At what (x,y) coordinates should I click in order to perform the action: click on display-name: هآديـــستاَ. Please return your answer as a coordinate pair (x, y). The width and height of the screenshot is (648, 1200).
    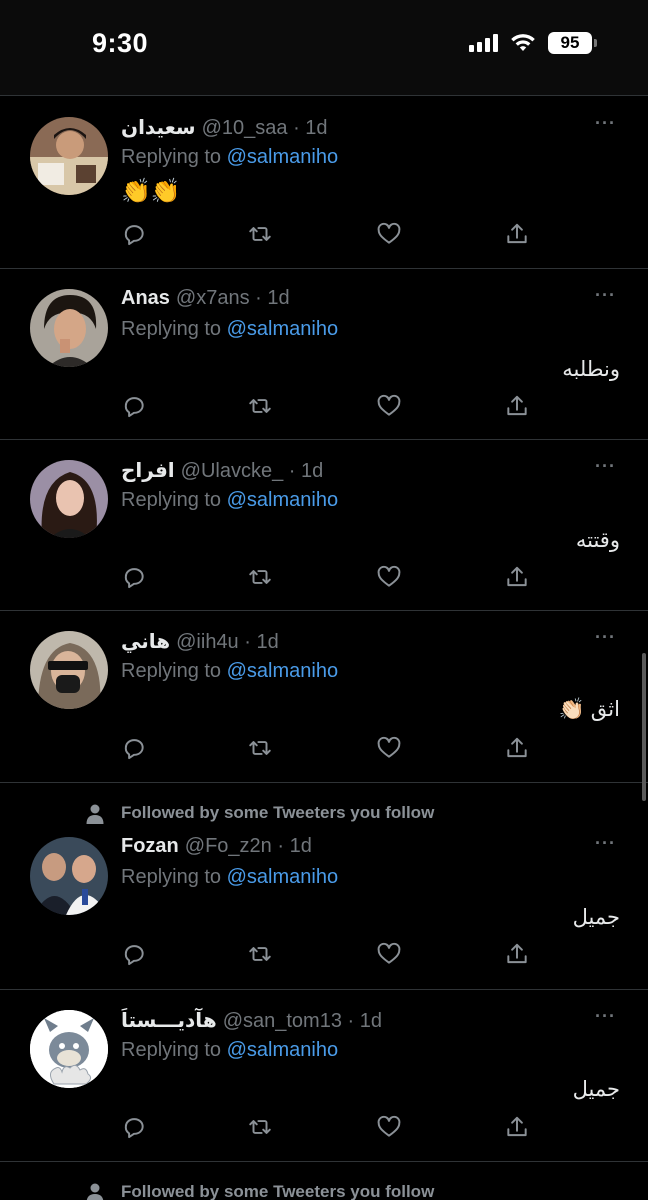
    Looking at the image, I should click on (169, 1020).